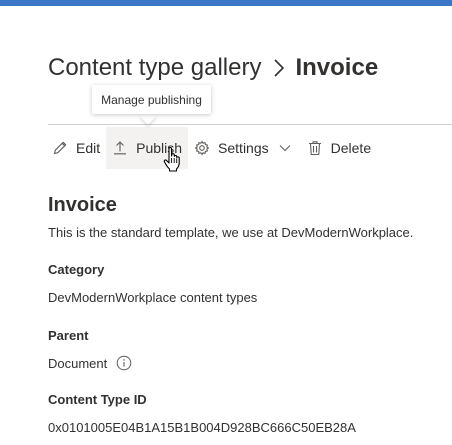 The image size is (452, 445). Describe the element at coordinates (78, 363) in the screenshot. I see `parent-value-text: Document` at that location.